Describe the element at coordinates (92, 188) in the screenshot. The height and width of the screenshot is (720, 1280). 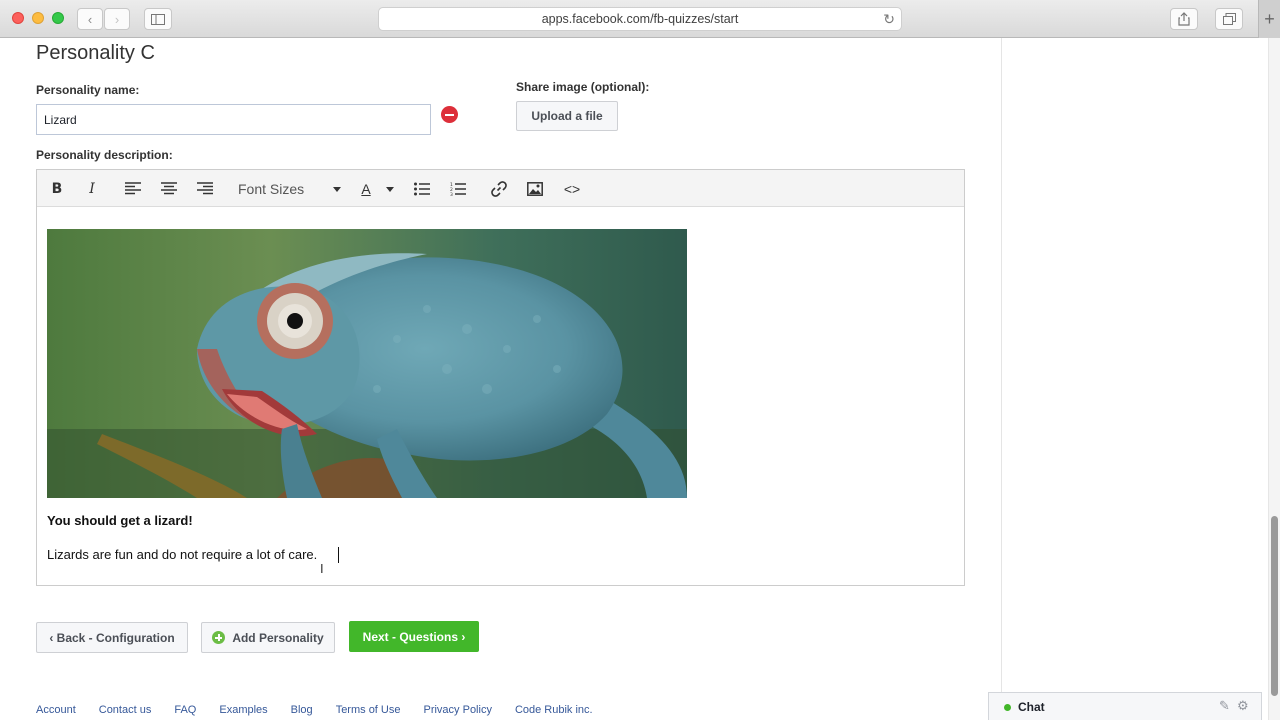
I see `italic-icon: I` at that location.